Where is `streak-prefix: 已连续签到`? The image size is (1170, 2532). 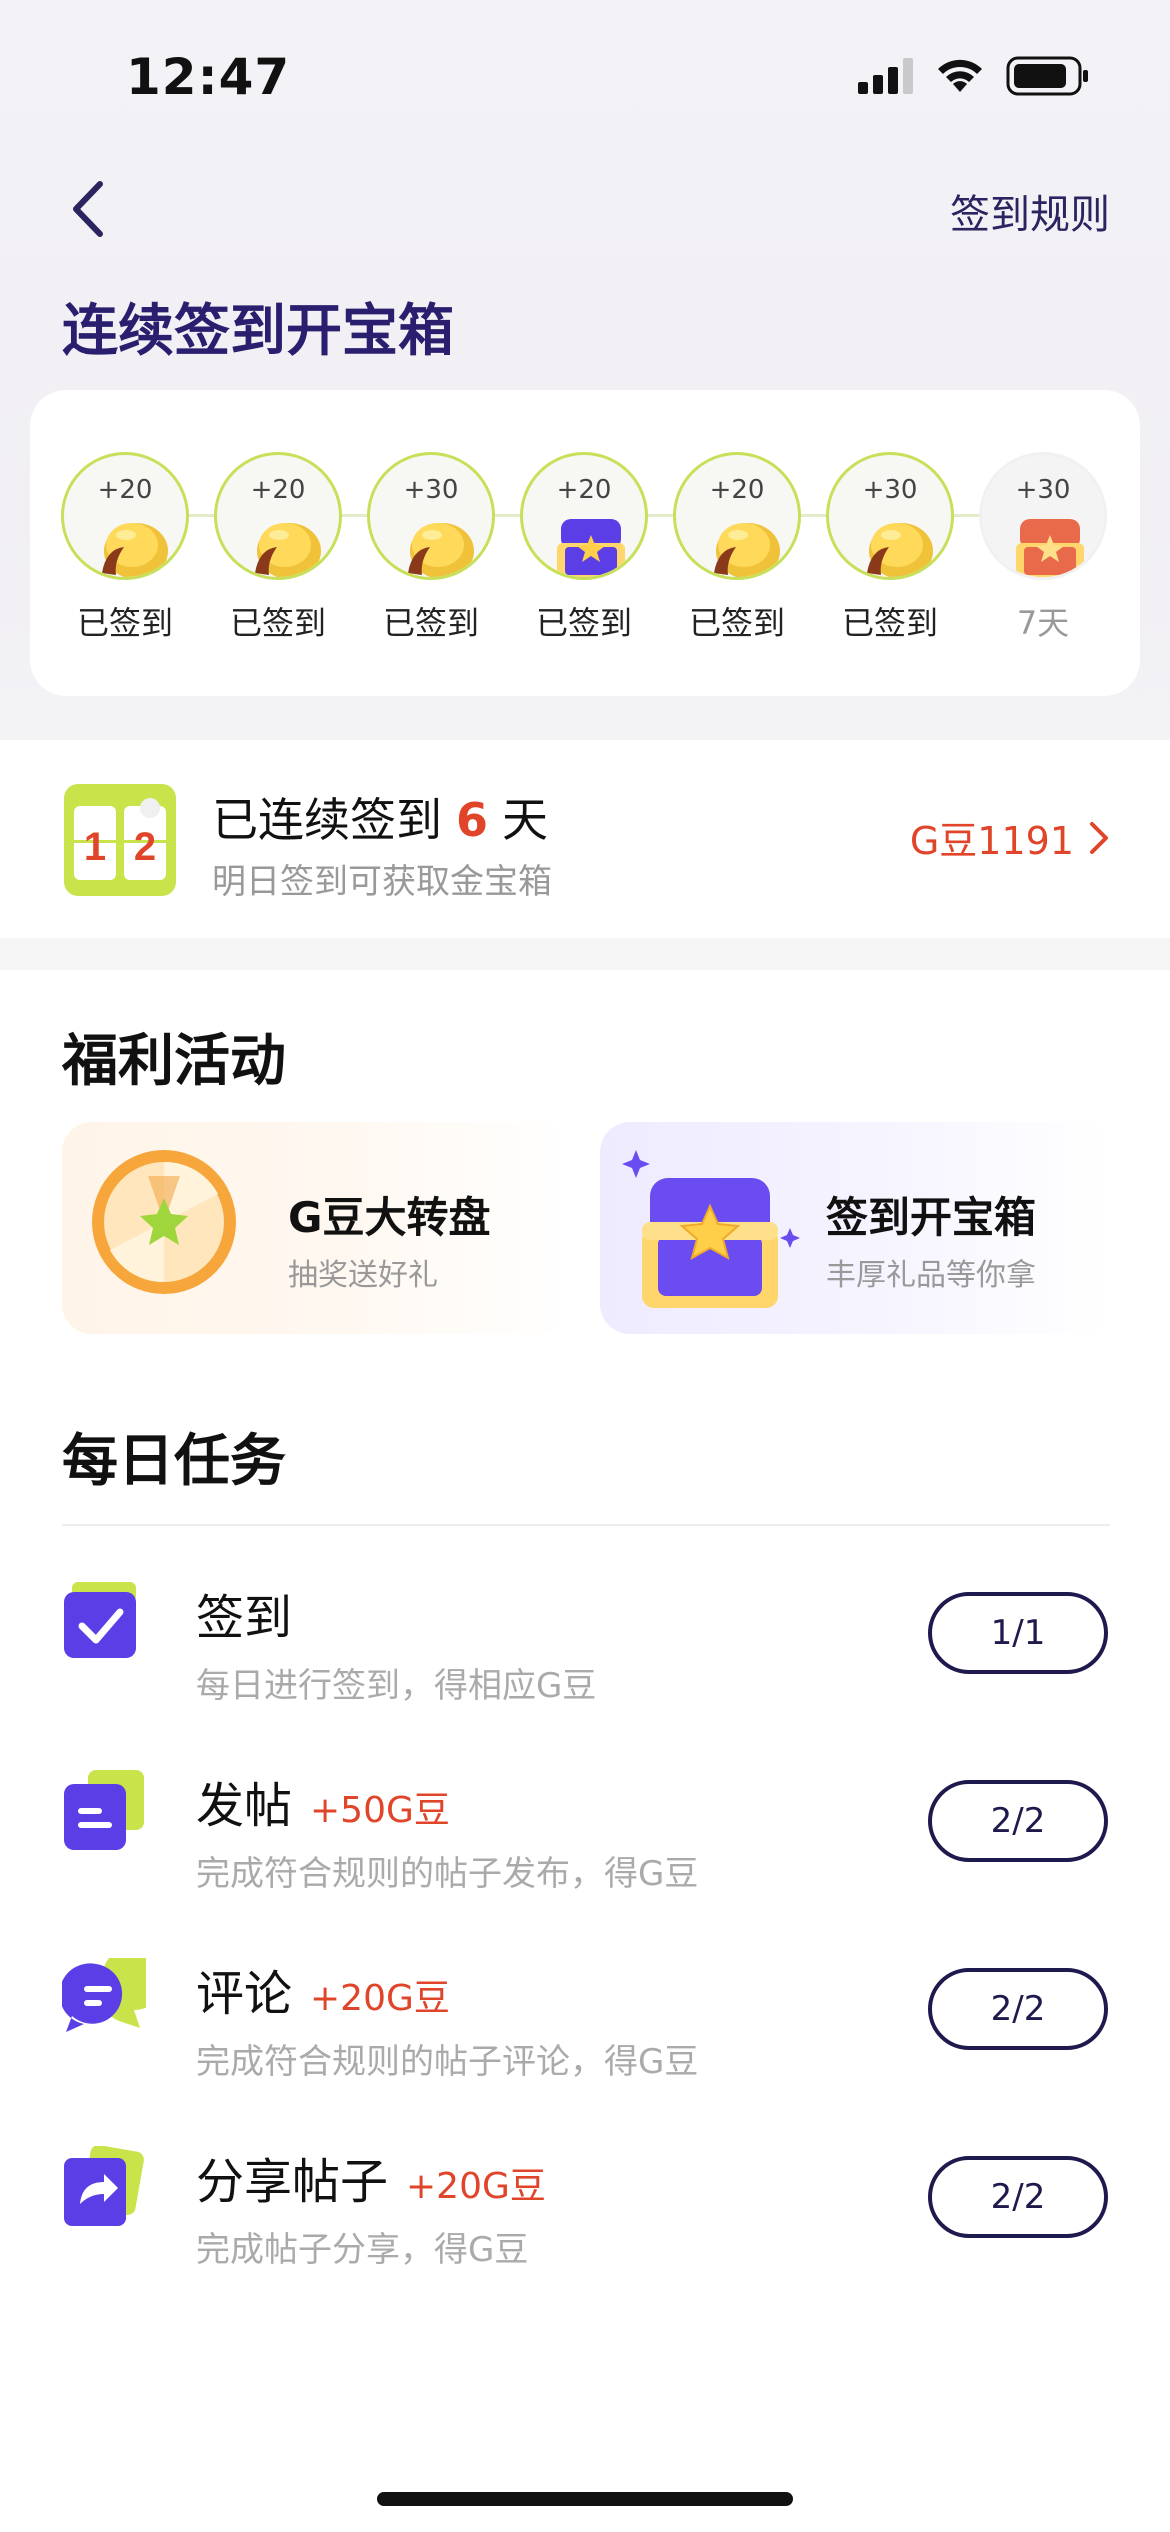 streak-prefix: 已连续签到 is located at coordinates (327, 820).